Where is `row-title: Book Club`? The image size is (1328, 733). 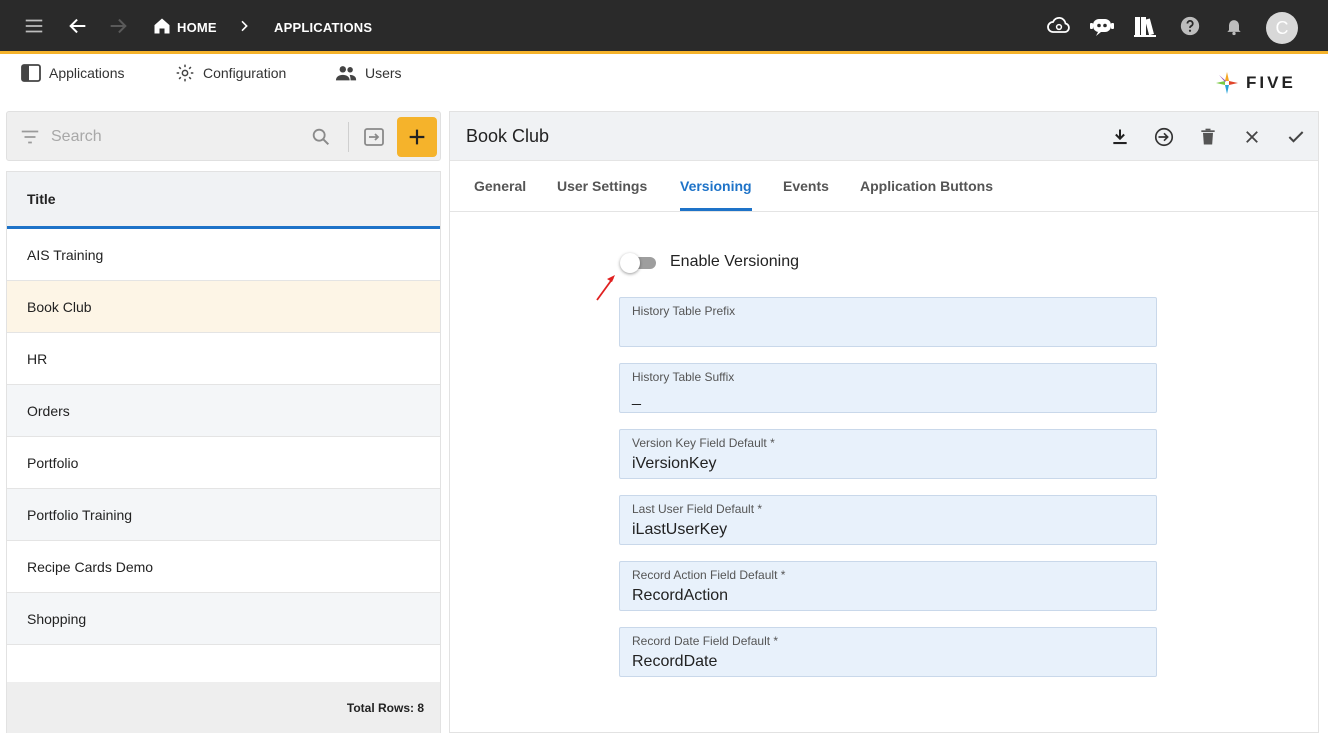 row-title: Book Club is located at coordinates (59, 306).